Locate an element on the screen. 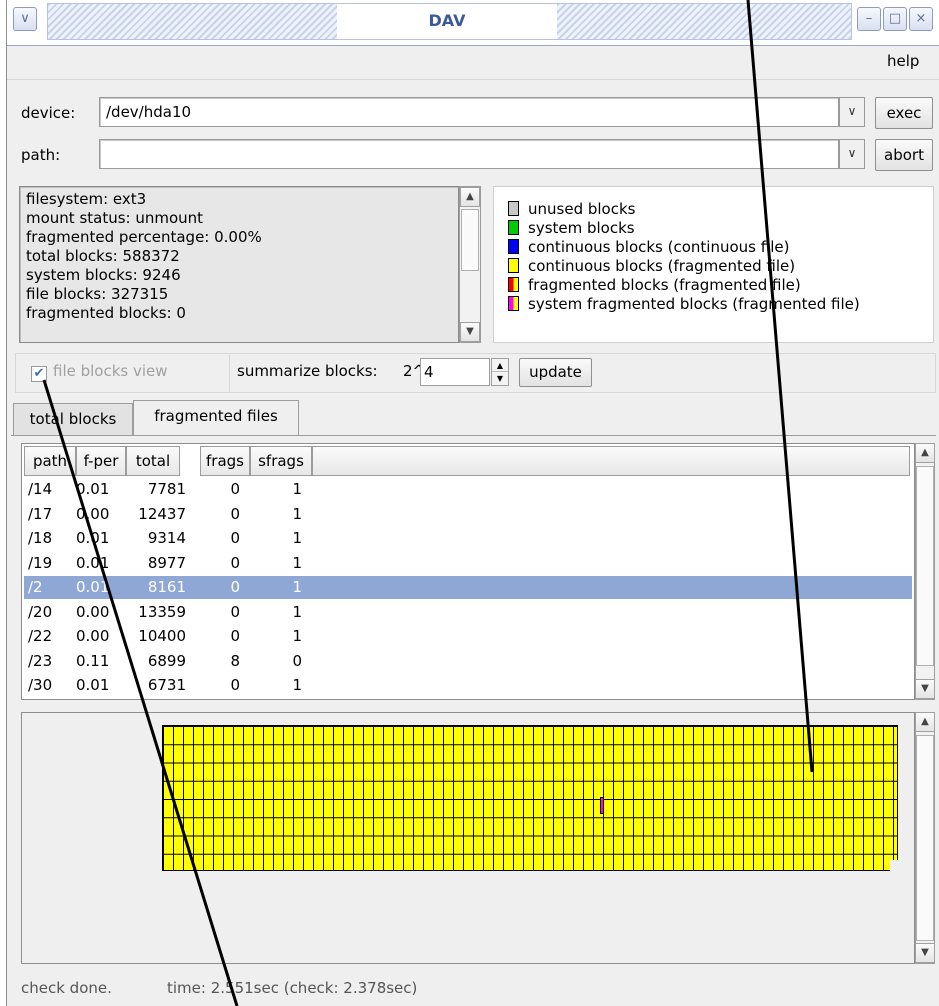 The image size is (939, 1006). block-grid-end is located at coordinates (894, 866).